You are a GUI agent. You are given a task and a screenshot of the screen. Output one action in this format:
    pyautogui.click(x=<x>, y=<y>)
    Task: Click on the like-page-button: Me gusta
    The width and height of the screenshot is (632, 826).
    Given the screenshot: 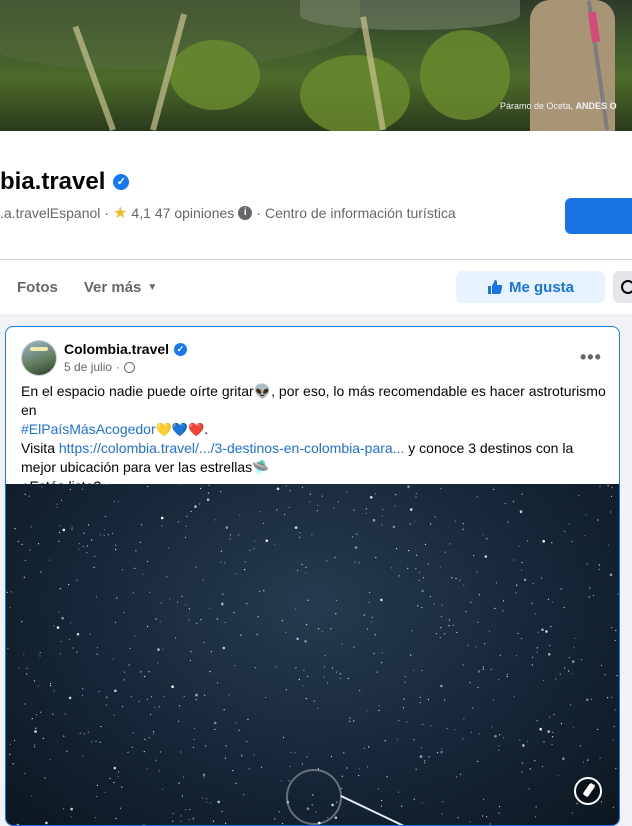 What is the action you would take?
    pyautogui.click(x=530, y=287)
    